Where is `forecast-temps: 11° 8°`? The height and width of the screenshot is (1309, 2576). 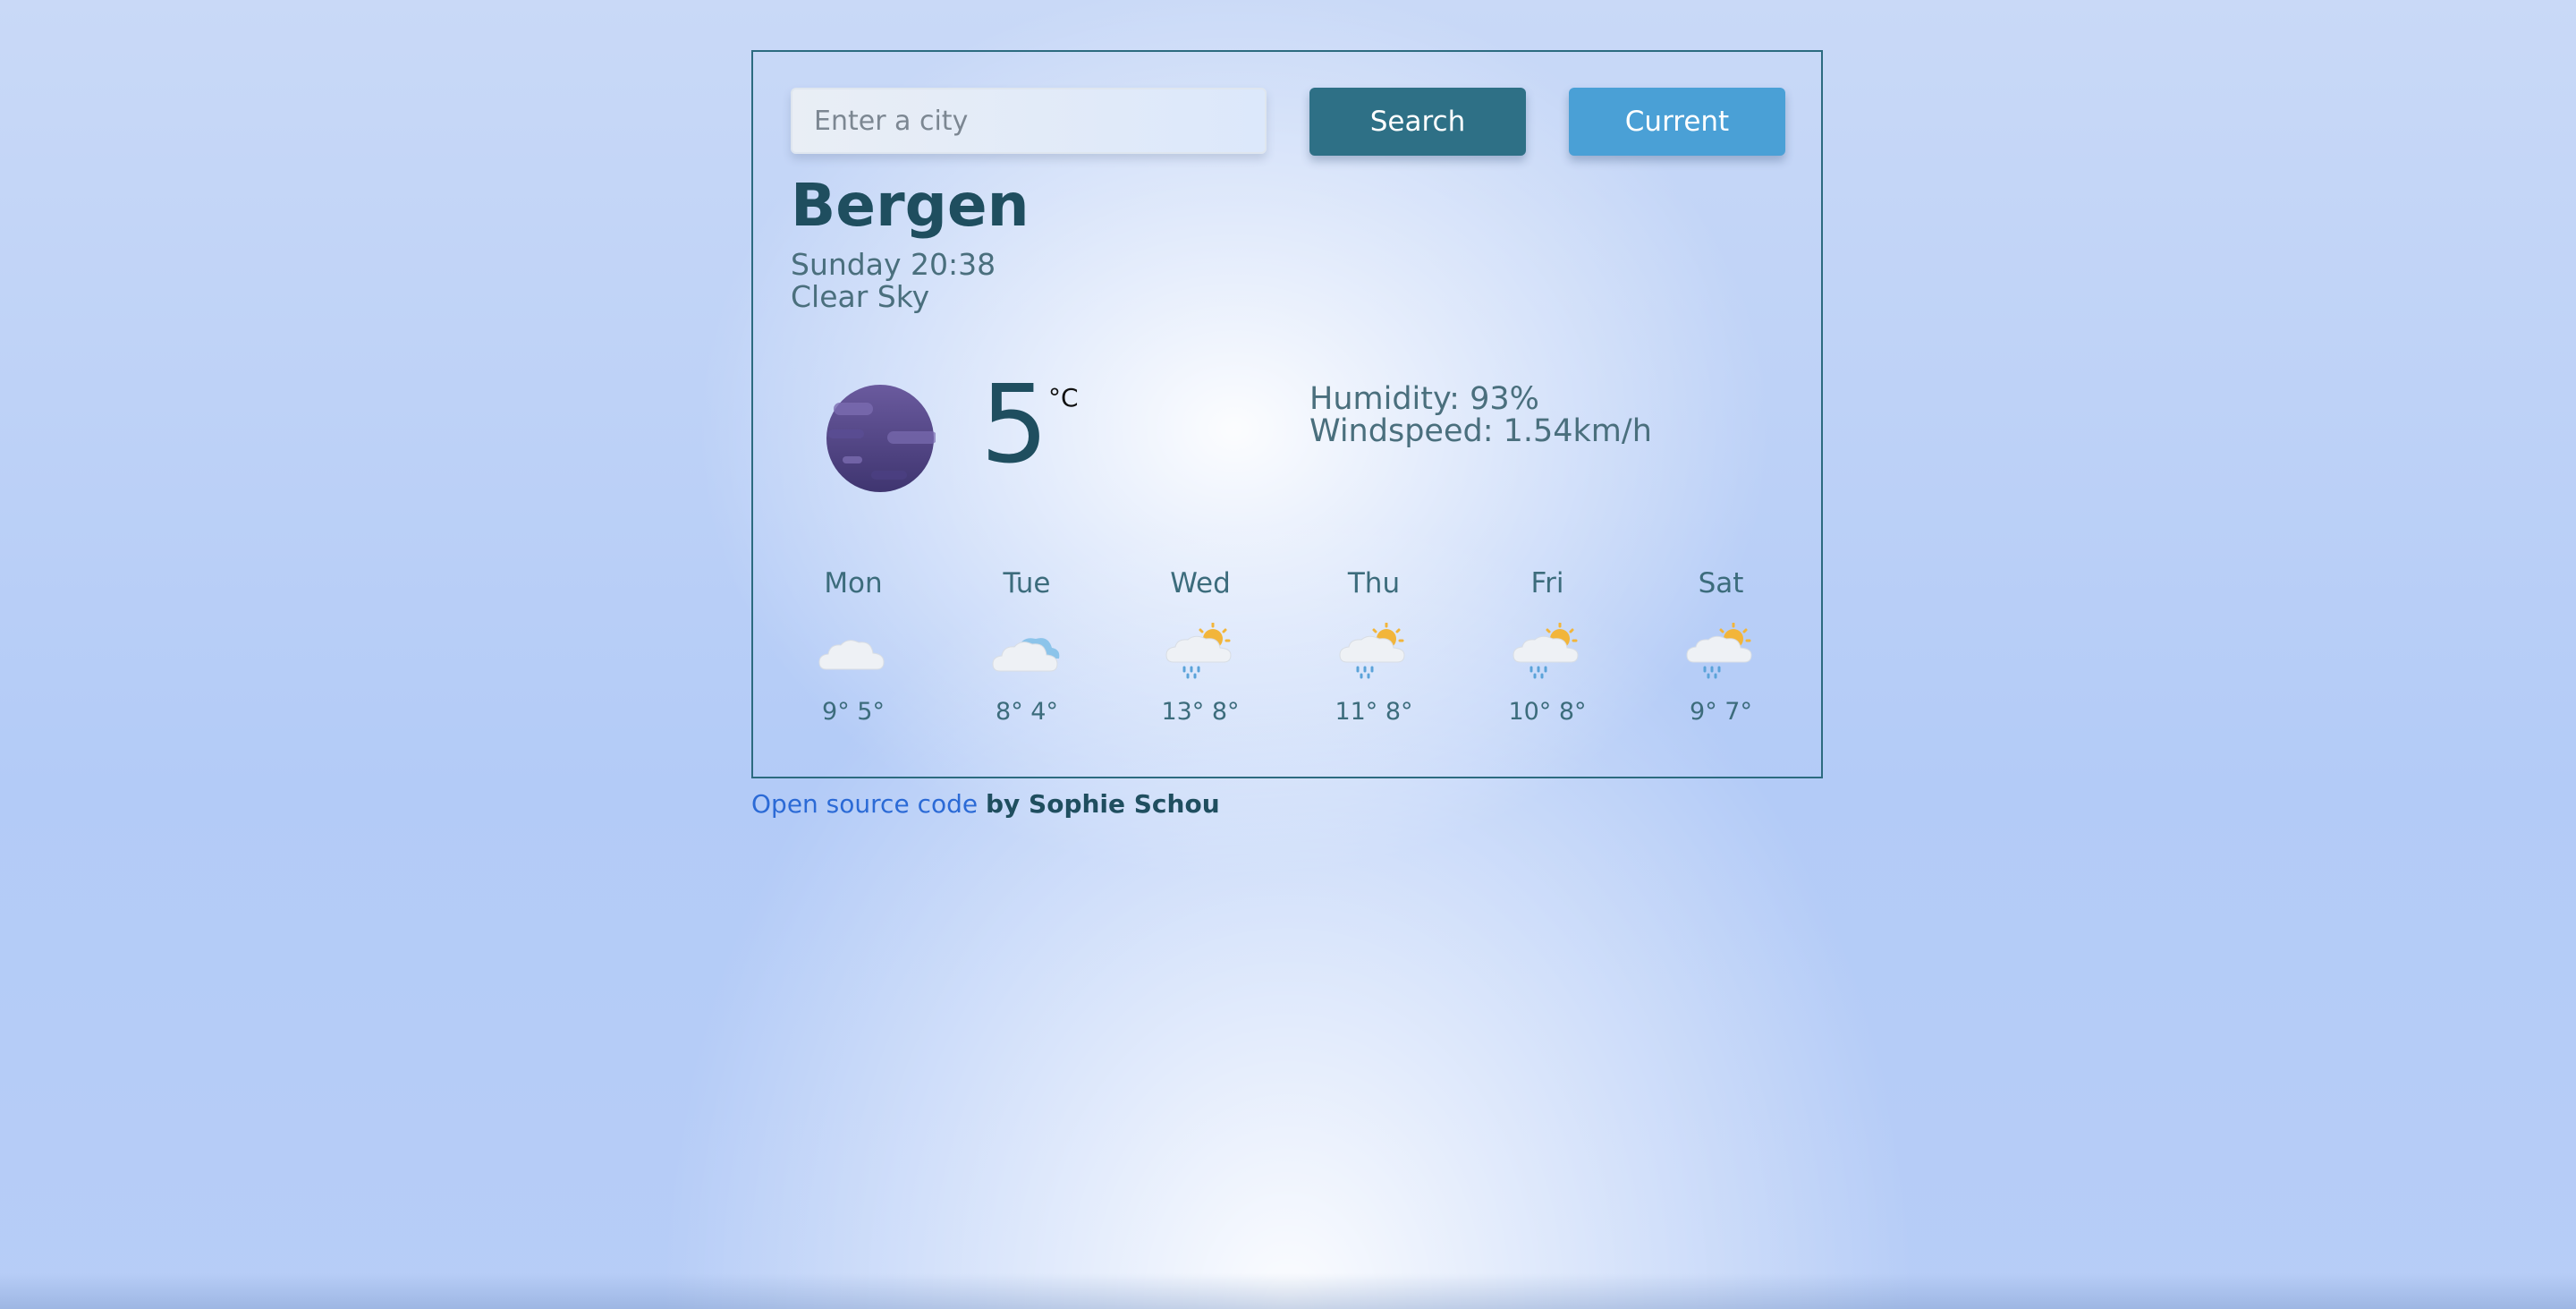 forecast-temps: 11° 8° is located at coordinates (1374, 712).